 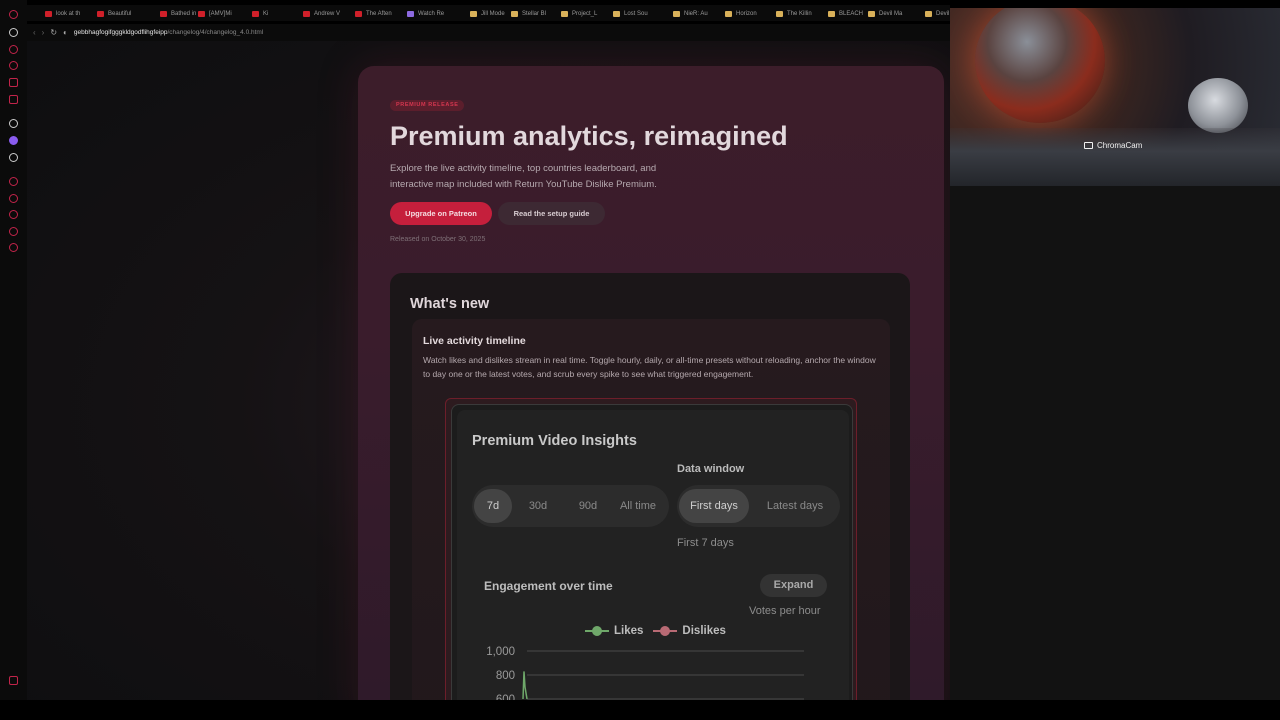 What do you see at coordinates (640, 710) in the screenshot?
I see `taskbar` at bounding box center [640, 710].